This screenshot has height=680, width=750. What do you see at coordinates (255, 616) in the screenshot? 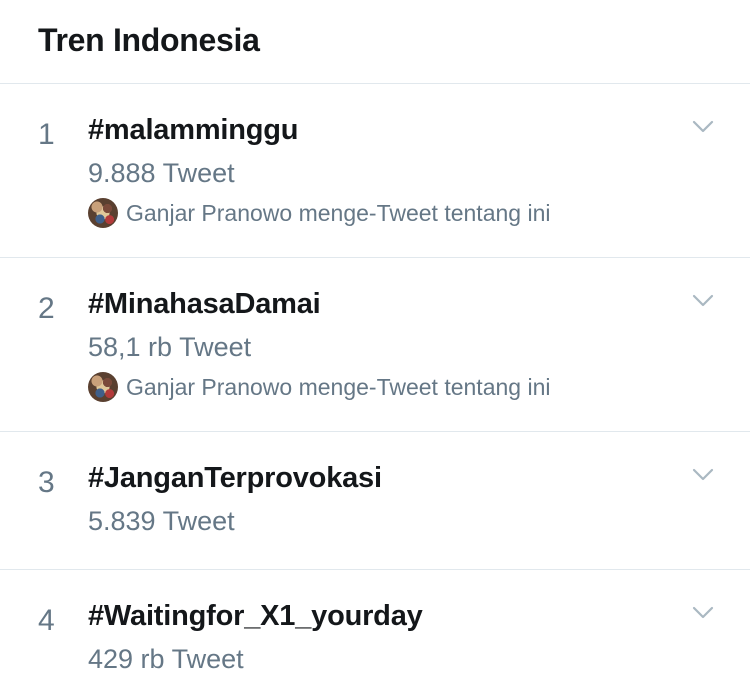
I see `trend-hashtag: #Waitingfor_X1_yourday` at bounding box center [255, 616].